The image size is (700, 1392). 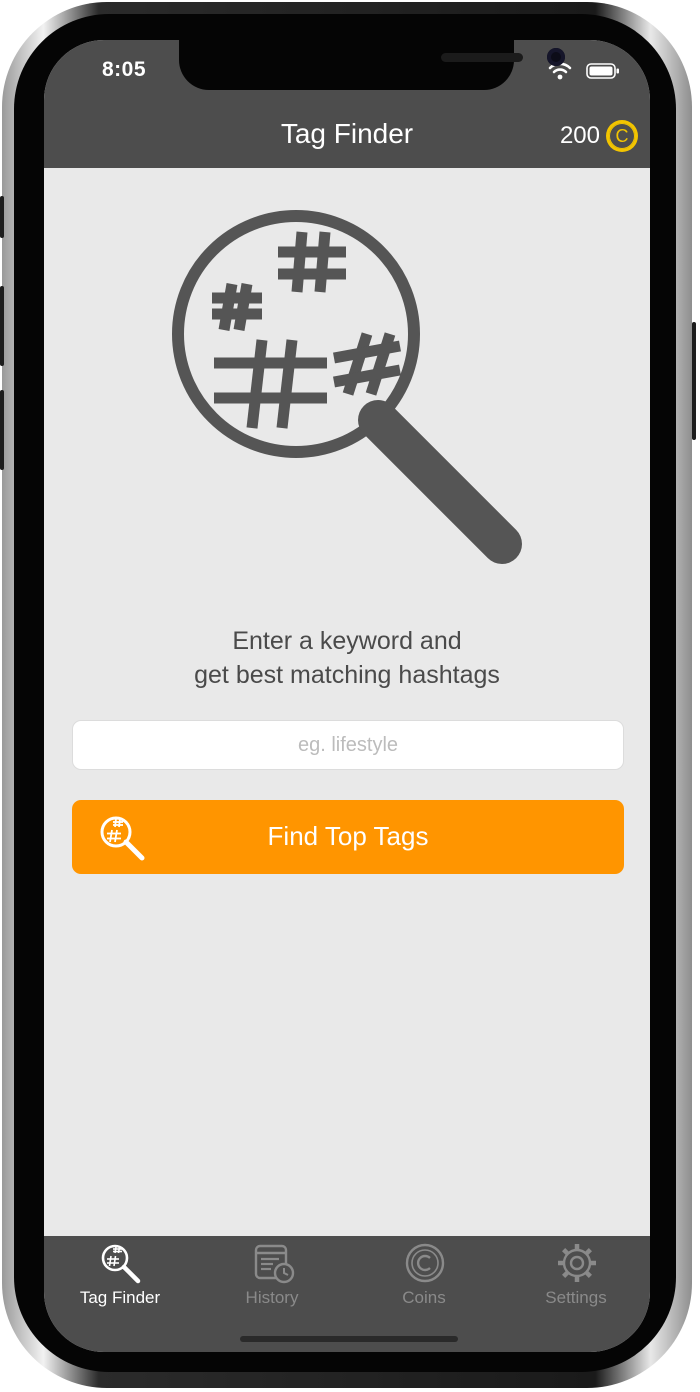 I want to click on tab-tag-finder: Tag Finder, so click(x=120, y=1276).